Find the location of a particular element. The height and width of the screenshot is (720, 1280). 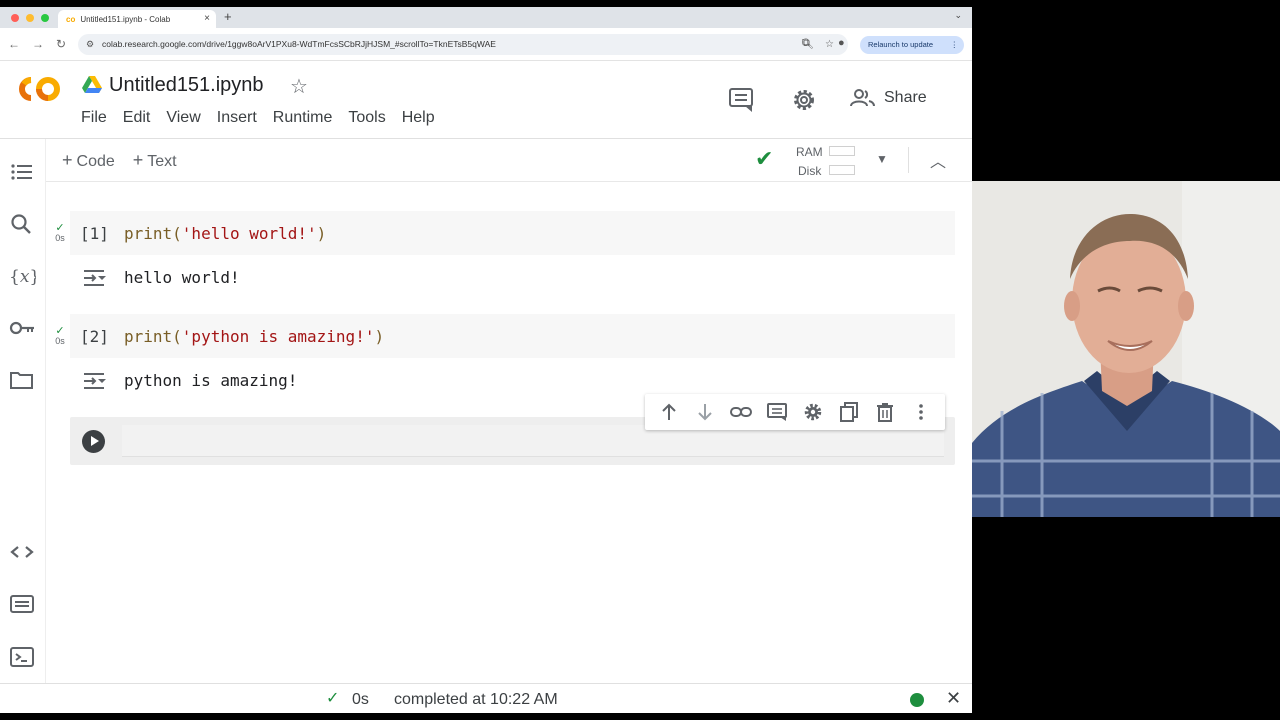

share-button: Share is located at coordinates (888, 98).